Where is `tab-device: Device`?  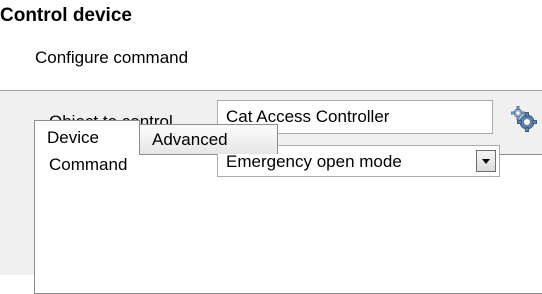
tab-device: Device is located at coordinates (87, 137).